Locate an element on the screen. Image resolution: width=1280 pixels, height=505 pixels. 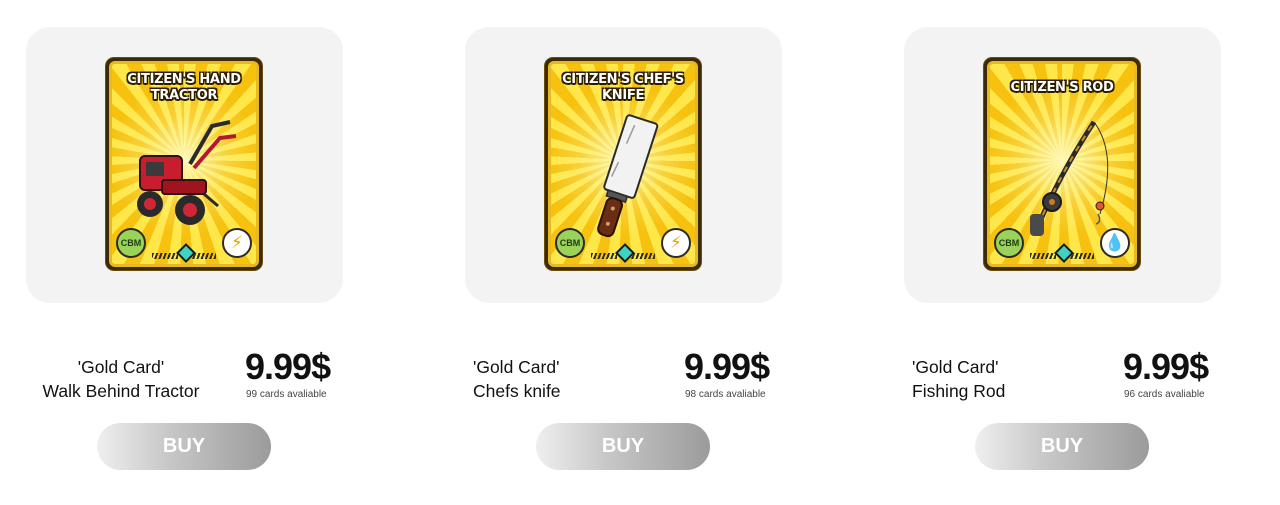
card-face: CITIZEN'S CHEF'S KNIFE CBM ⚡ is located at coordinates (623, 164).